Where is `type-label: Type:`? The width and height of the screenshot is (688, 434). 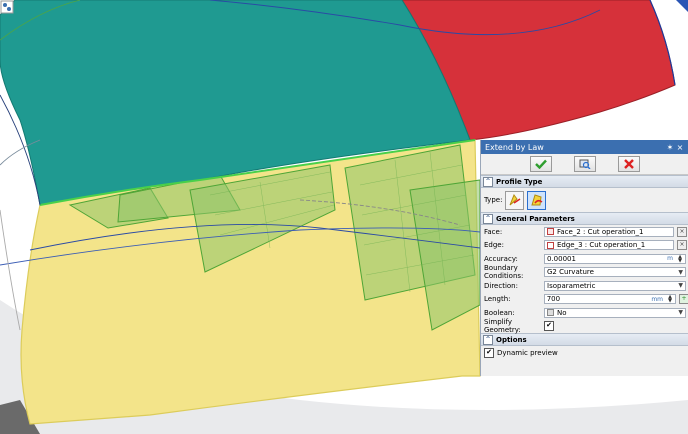
type-label: Type: is located at coordinates (493, 200).